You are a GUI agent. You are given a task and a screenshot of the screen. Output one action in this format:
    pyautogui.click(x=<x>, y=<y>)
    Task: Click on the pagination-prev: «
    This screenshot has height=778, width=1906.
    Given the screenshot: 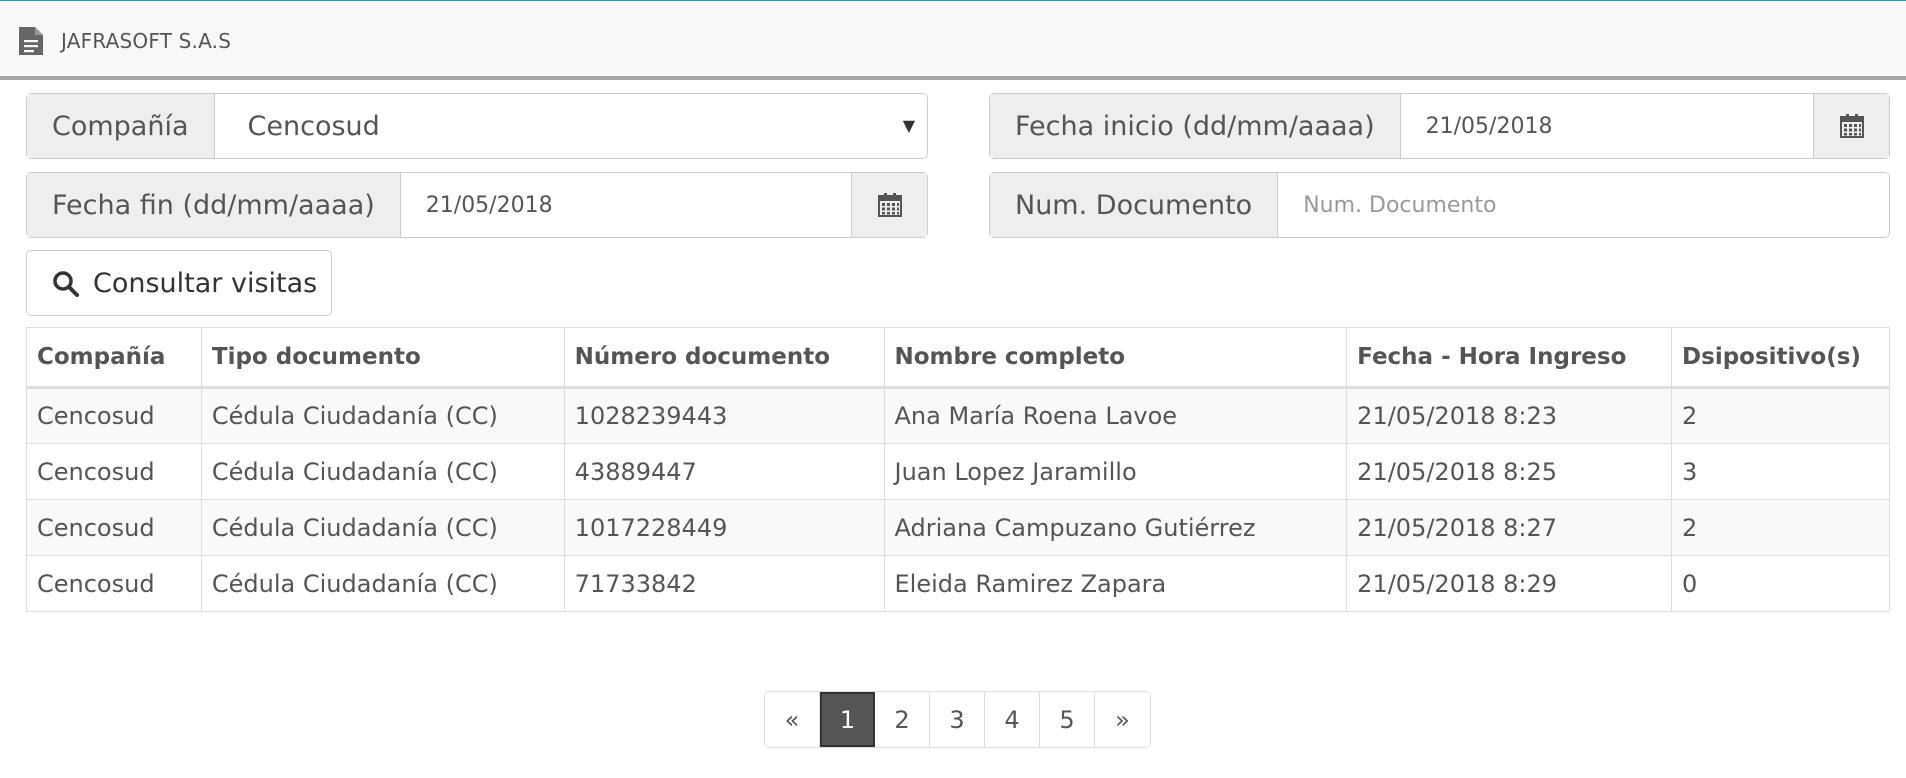 What is the action you would take?
    pyautogui.click(x=792, y=719)
    